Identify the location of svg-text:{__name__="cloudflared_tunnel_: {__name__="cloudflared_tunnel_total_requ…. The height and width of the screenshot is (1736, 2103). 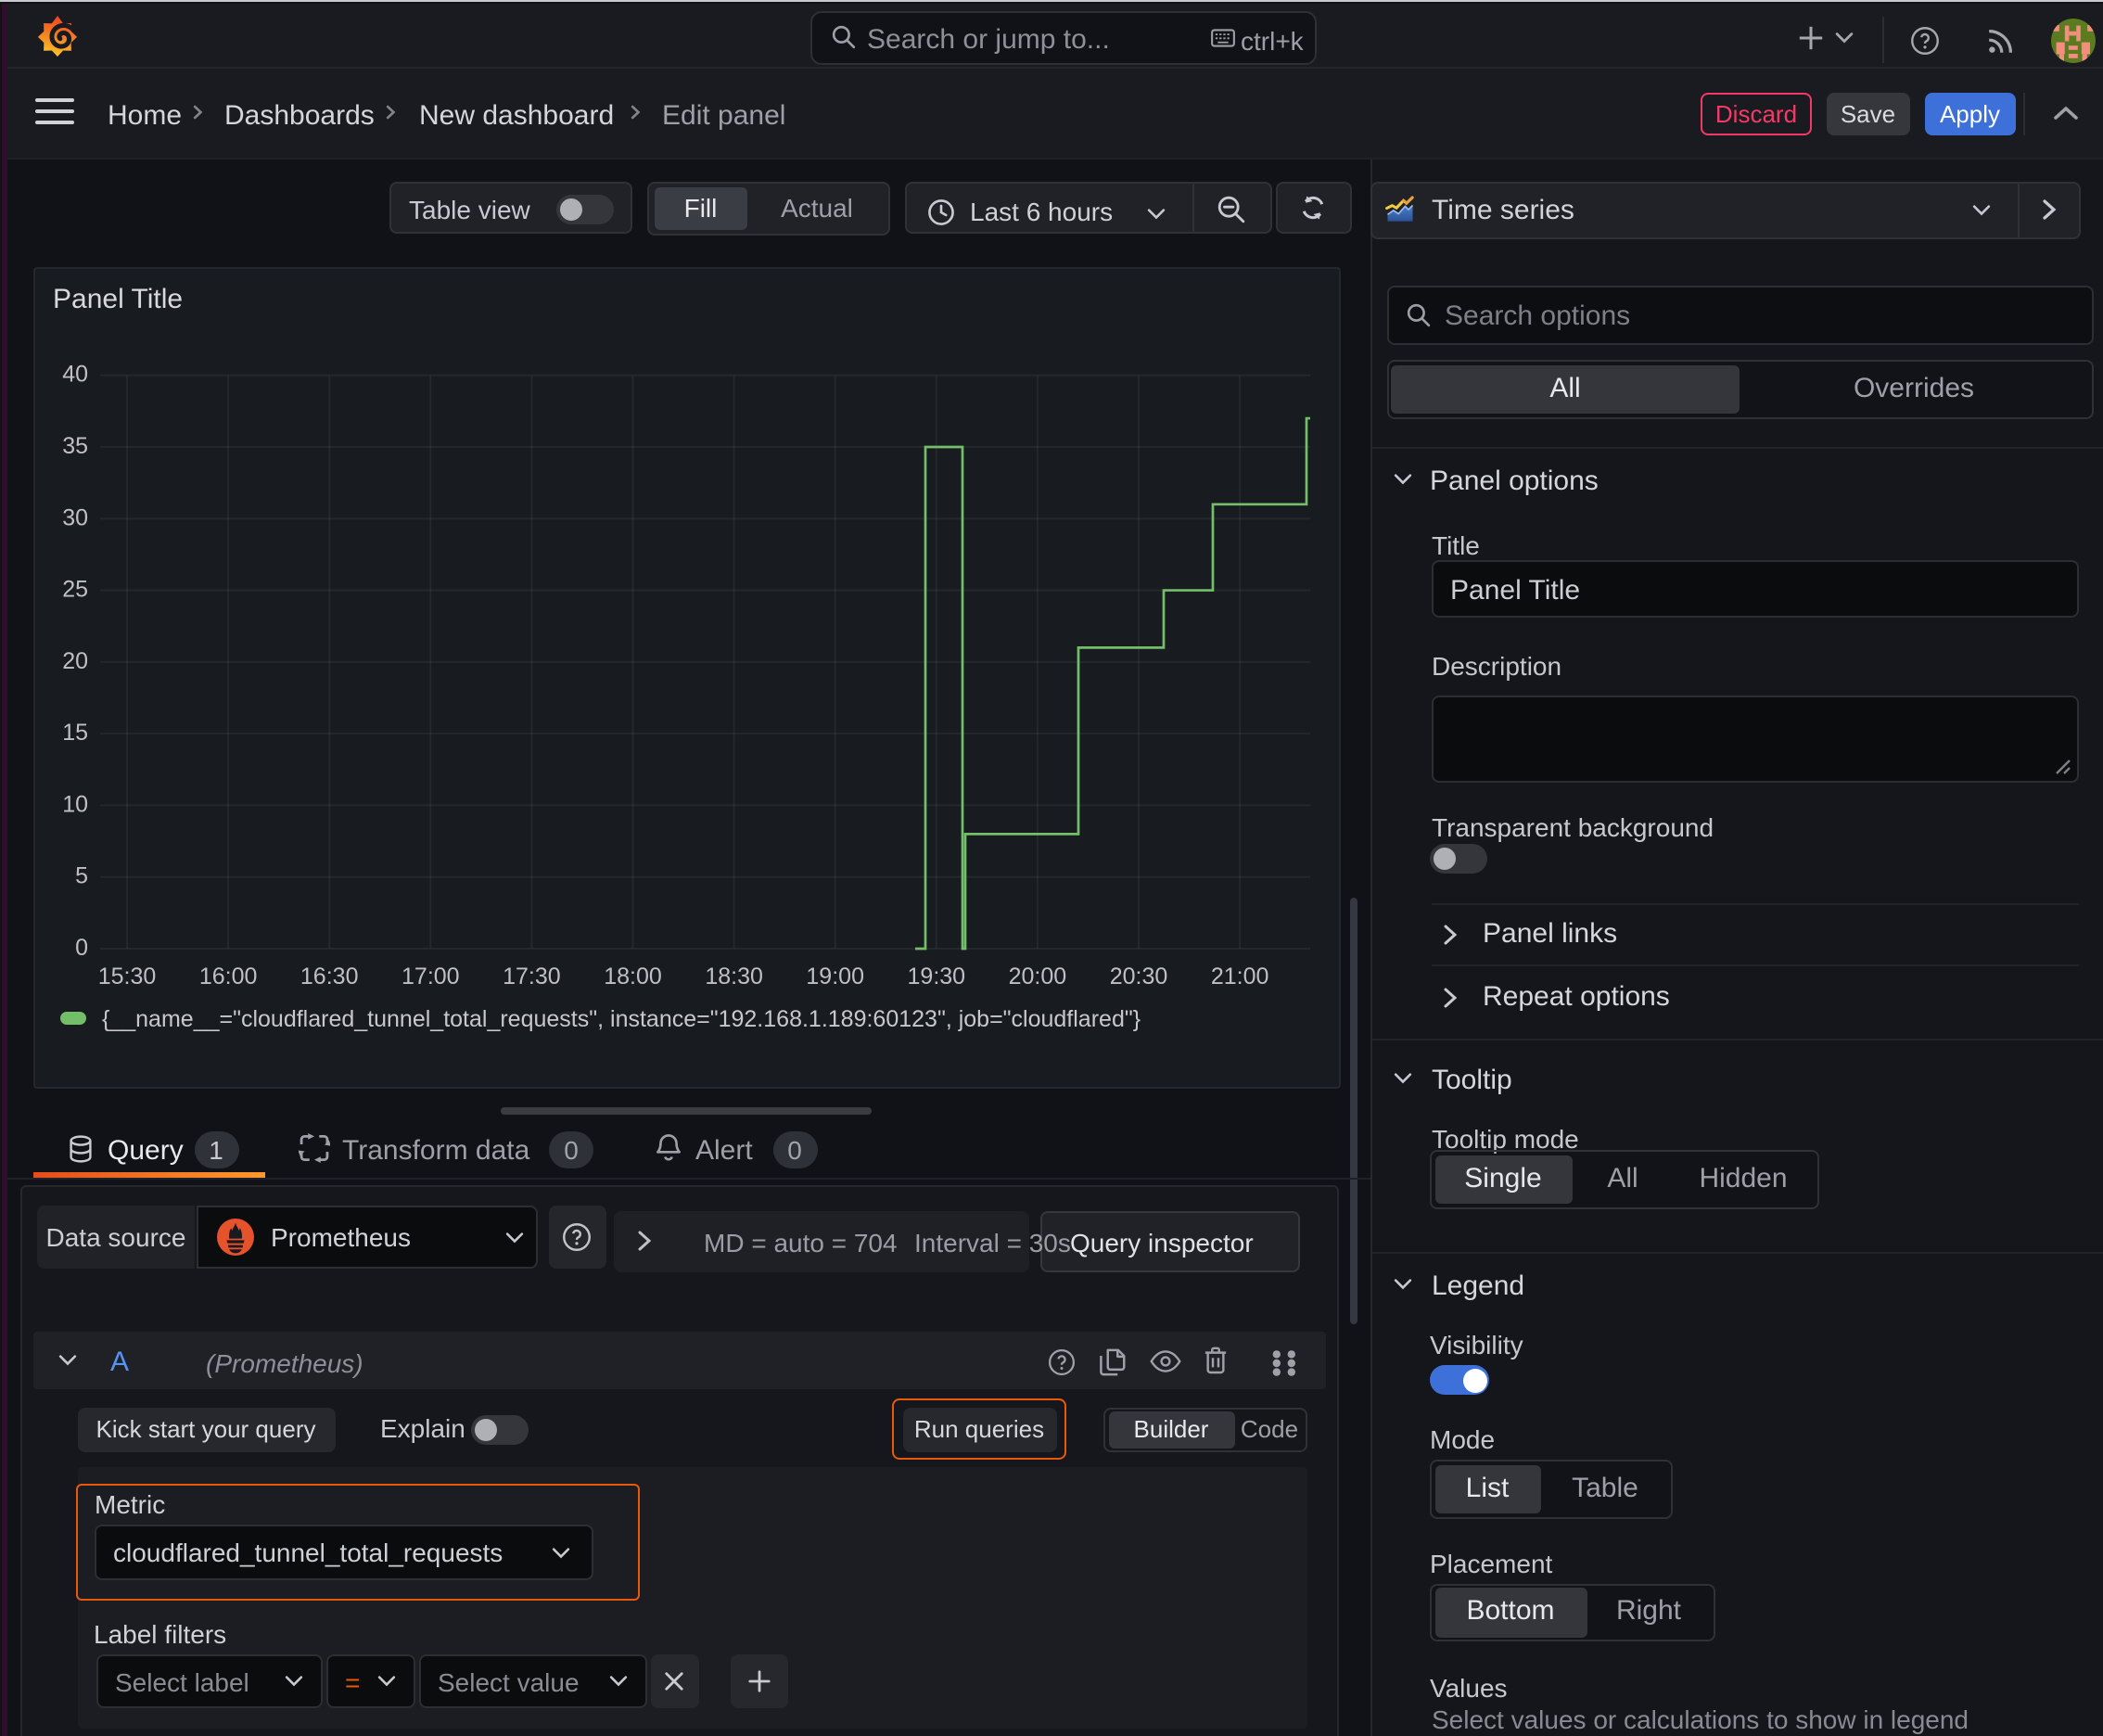
(620, 1018).